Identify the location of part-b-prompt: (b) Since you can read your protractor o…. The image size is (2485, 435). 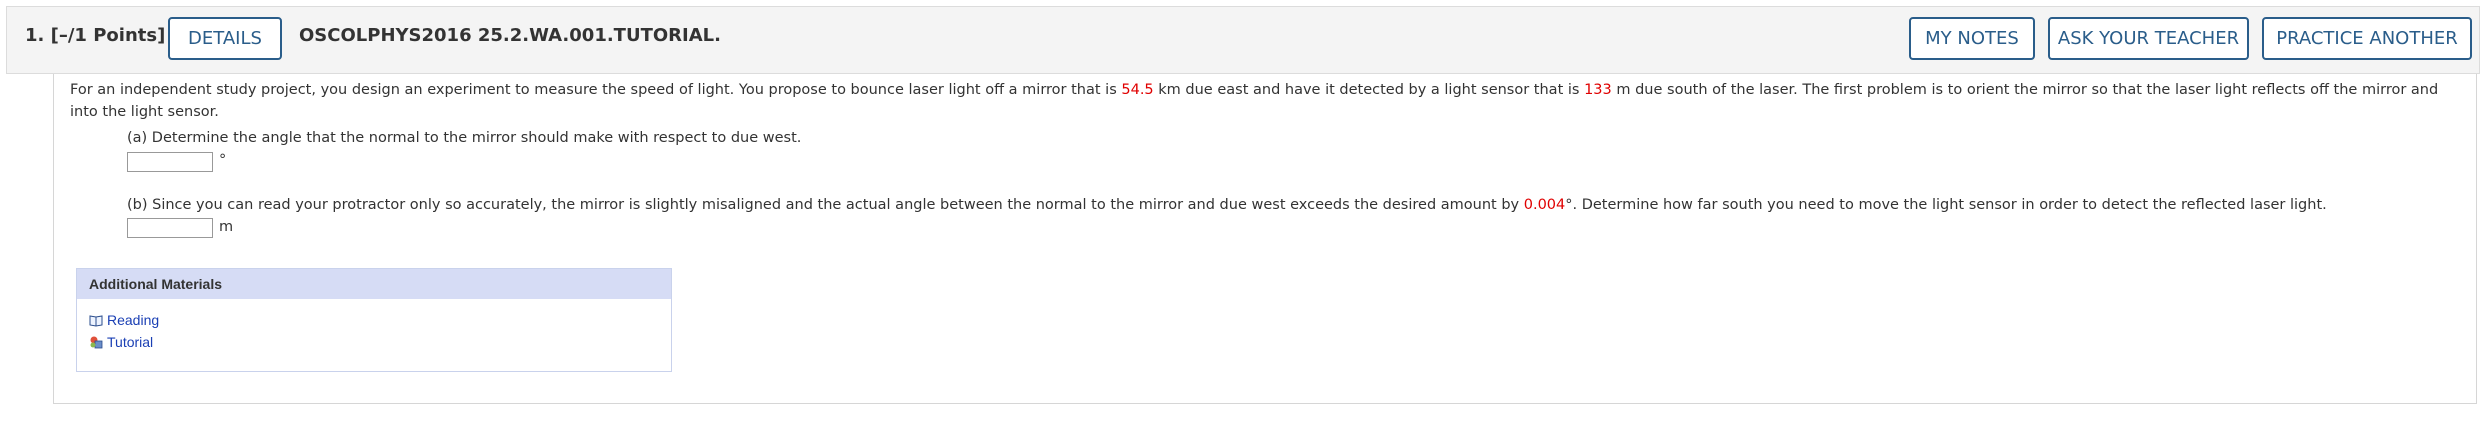
(1227, 205).